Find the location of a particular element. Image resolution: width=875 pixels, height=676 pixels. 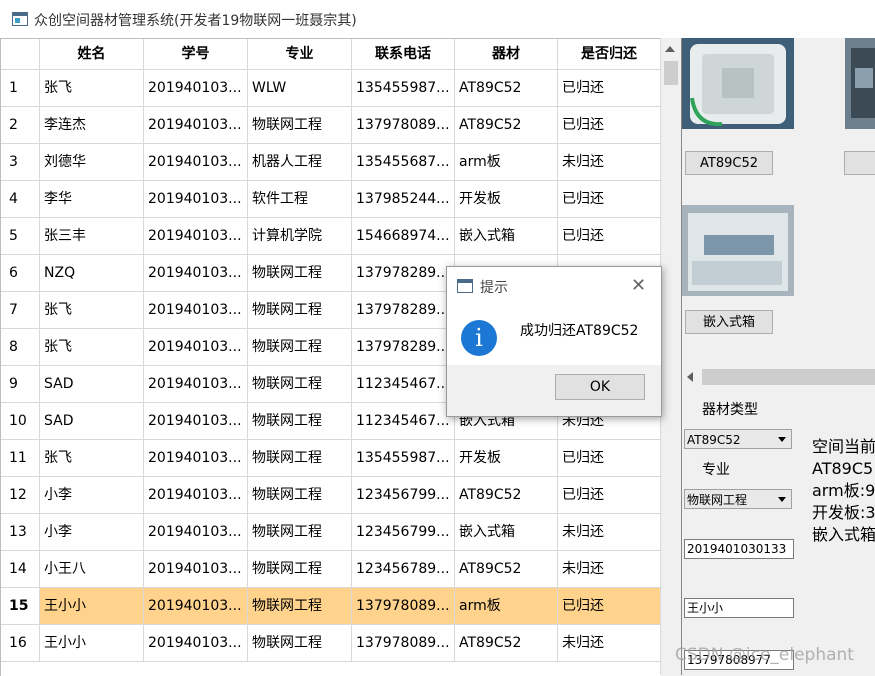

table-cell: 软件工程 is located at coordinates (300, 199).